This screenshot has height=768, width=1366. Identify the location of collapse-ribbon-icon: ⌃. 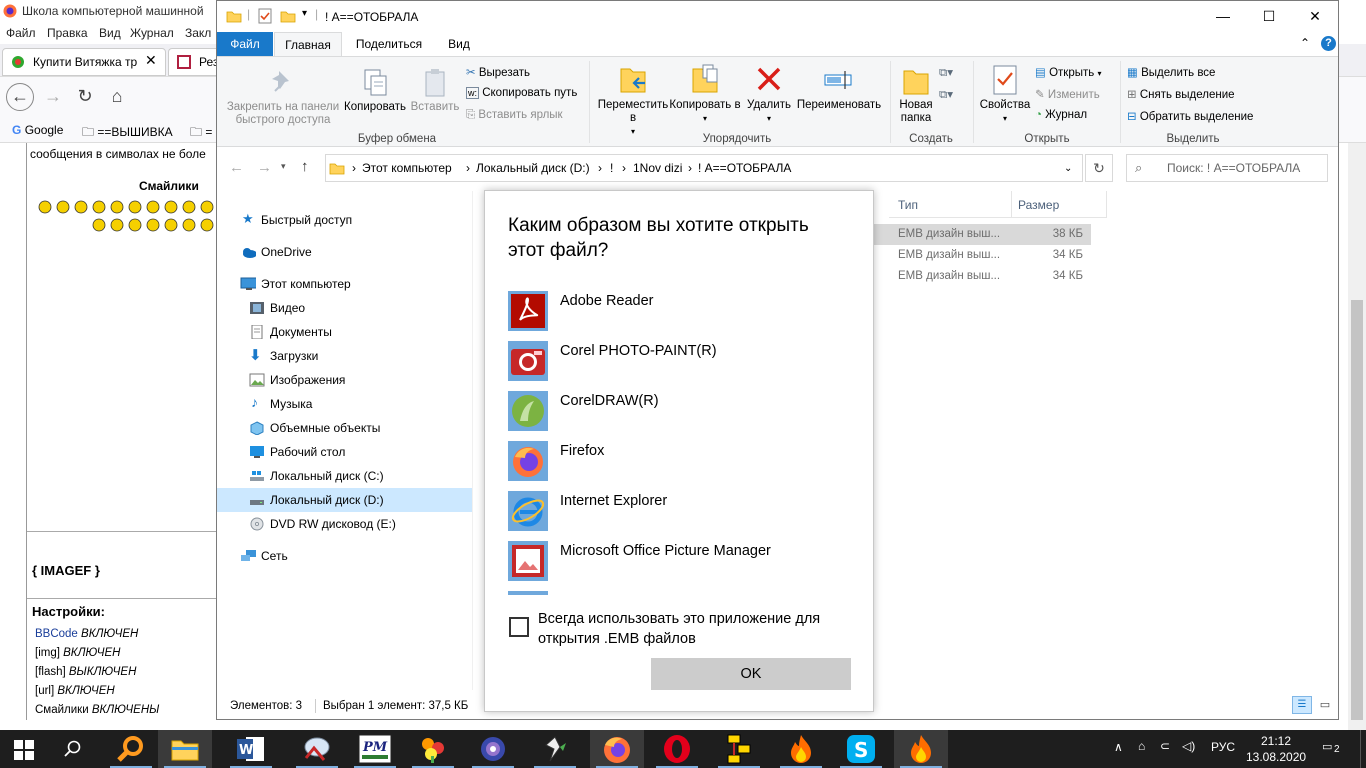
(1305, 43).